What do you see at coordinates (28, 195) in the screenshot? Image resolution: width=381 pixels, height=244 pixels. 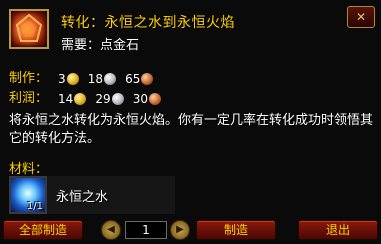 I see `eternal-water-icon: 1/1` at bounding box center [28, 195].